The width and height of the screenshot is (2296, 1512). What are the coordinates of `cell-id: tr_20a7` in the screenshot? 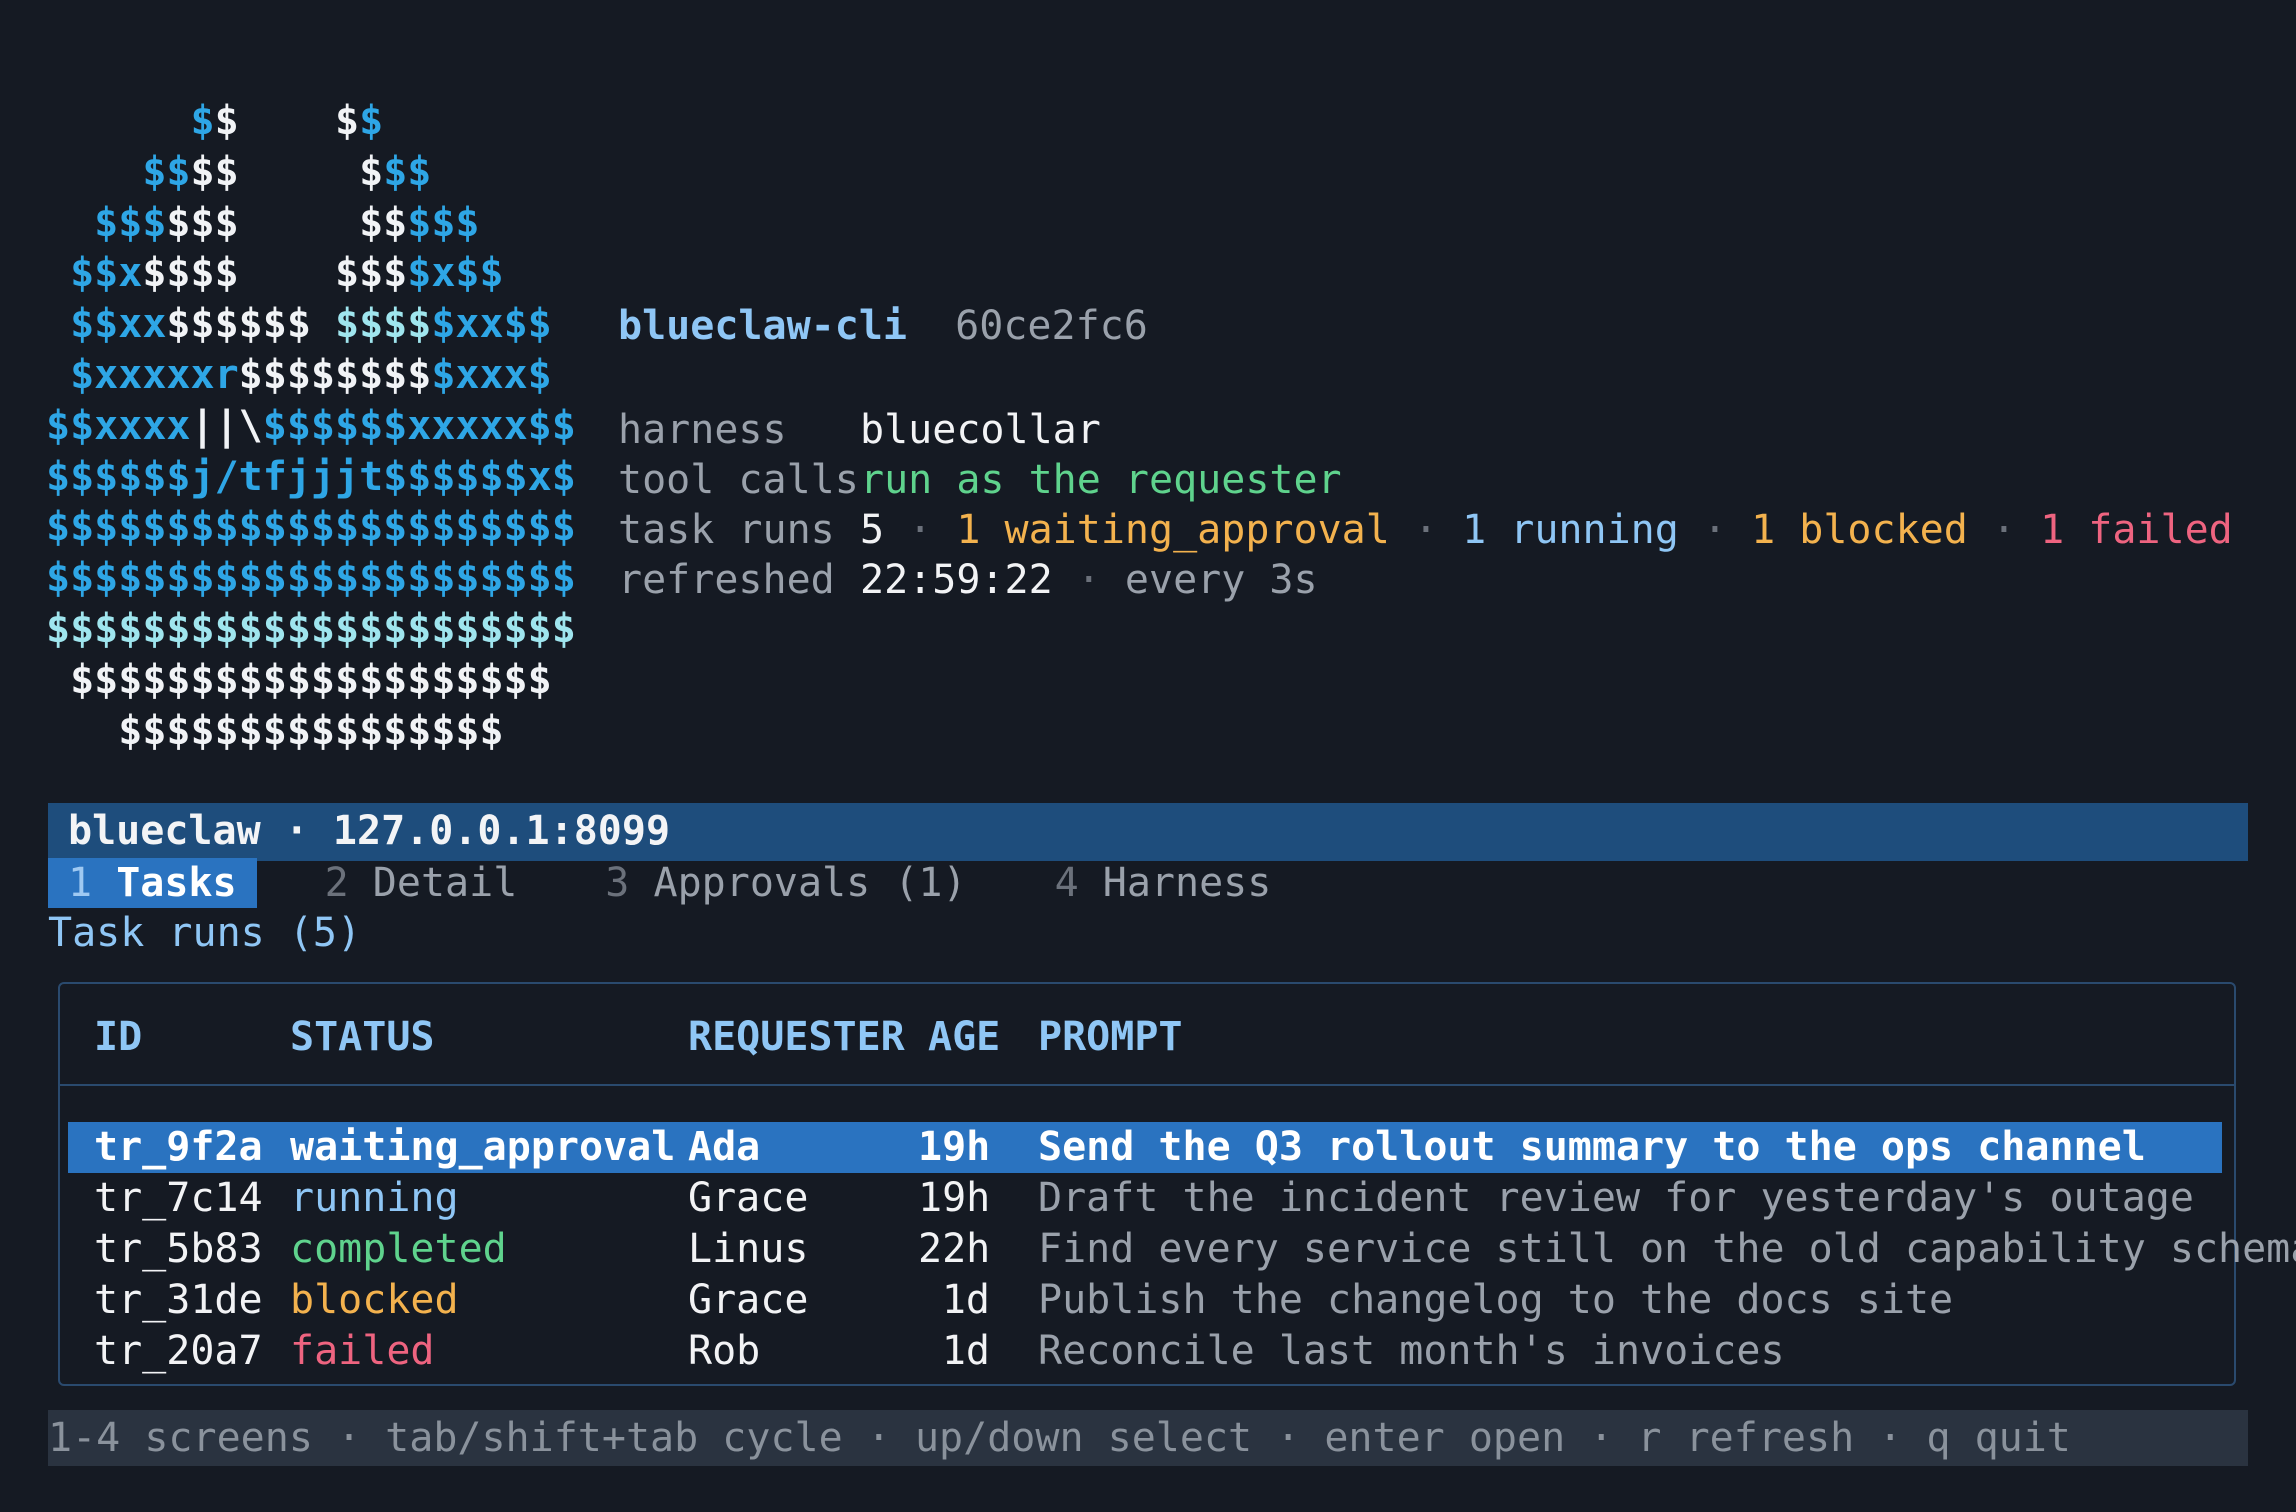 It's located at (178, 1351).